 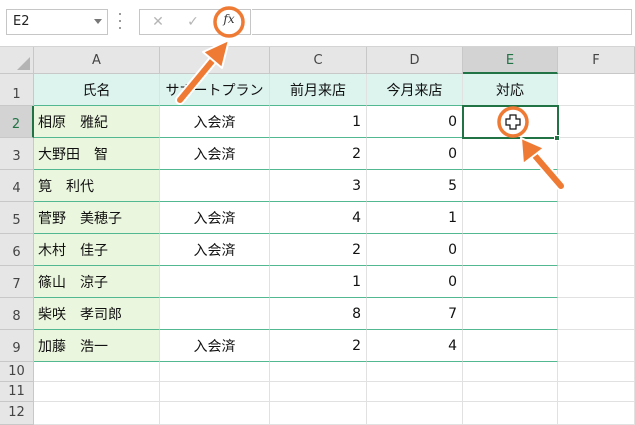 I want to click on header-cell-name: 氏名, so click(x=97, y=90).